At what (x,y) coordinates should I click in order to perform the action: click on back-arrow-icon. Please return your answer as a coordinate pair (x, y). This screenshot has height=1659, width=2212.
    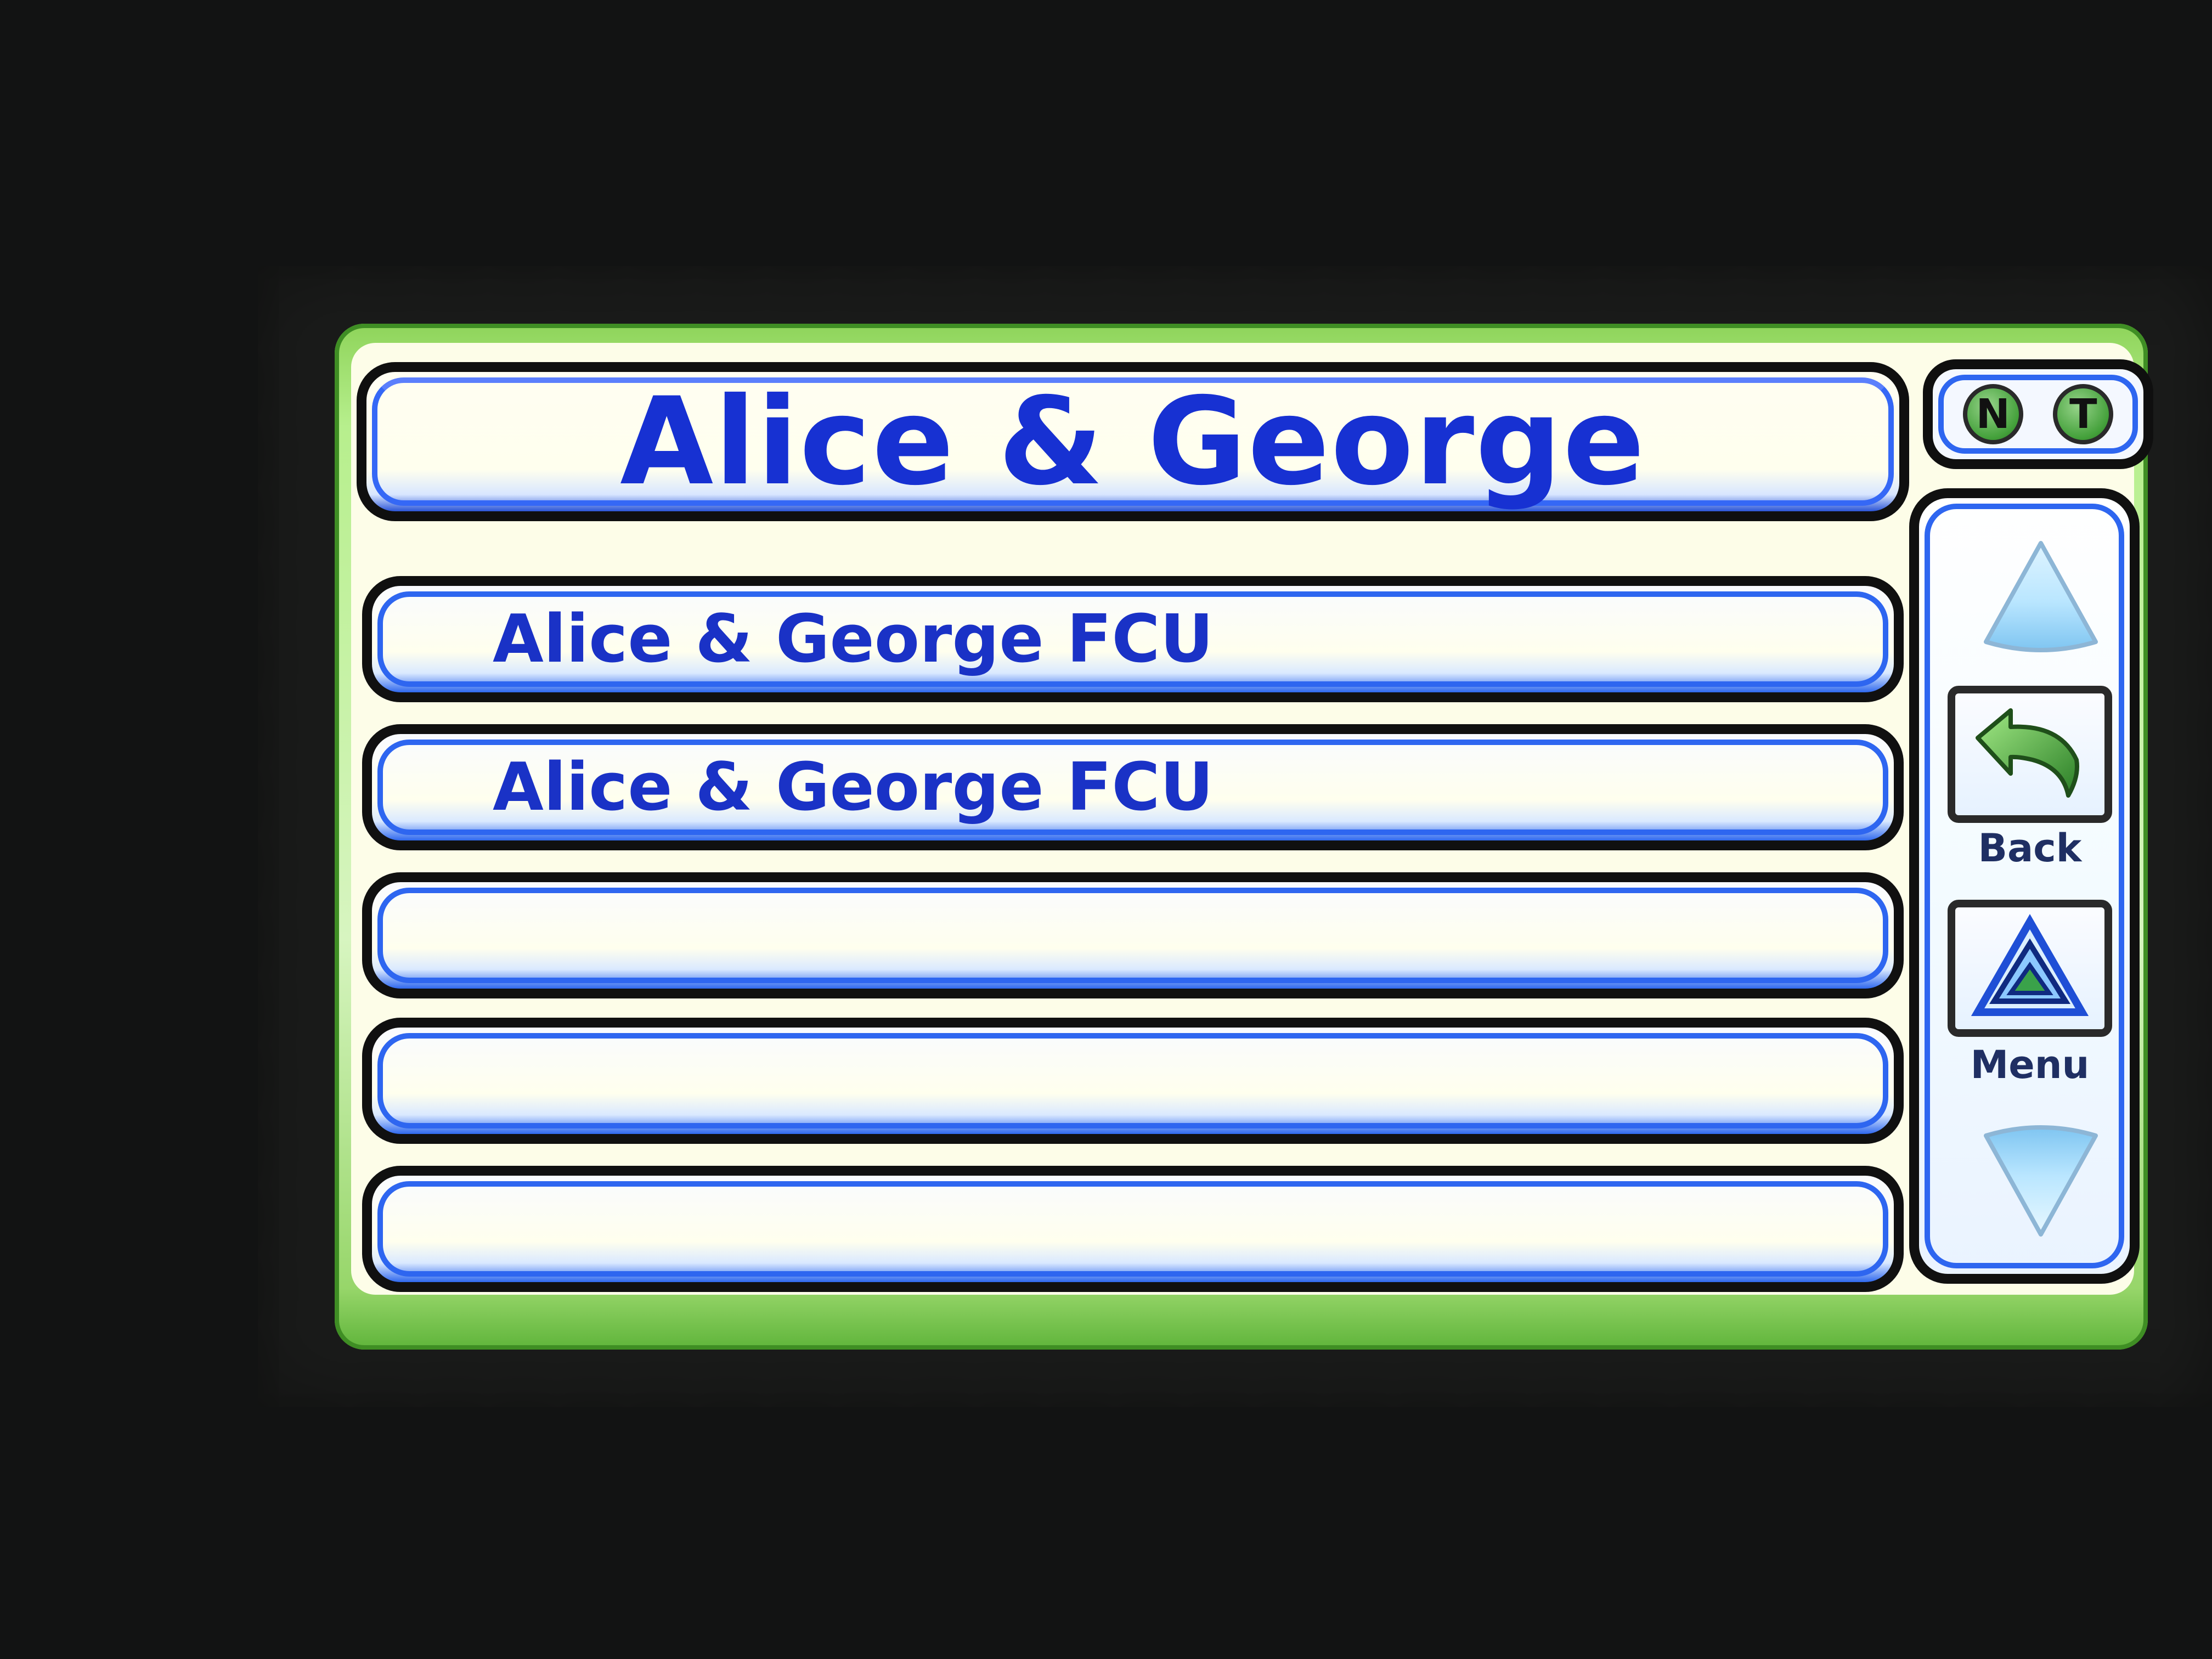
    Looking at the image, I should click on (2028, 753).